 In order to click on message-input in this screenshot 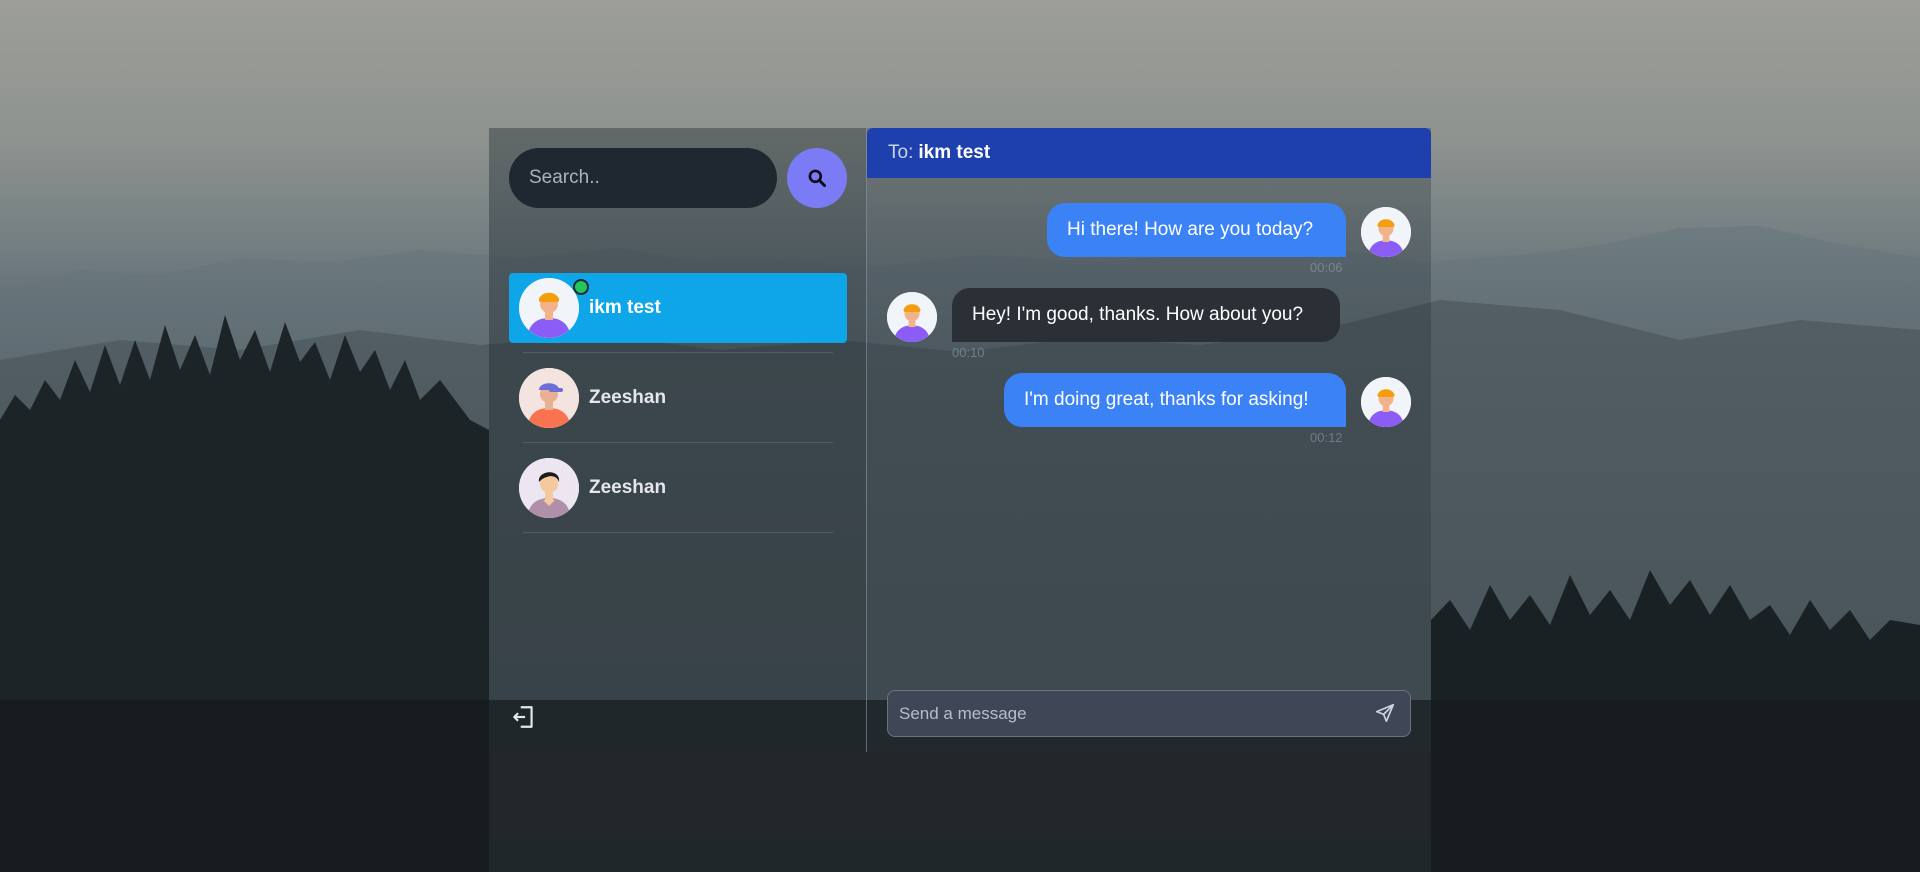, I will do `click(1123, 713)`.